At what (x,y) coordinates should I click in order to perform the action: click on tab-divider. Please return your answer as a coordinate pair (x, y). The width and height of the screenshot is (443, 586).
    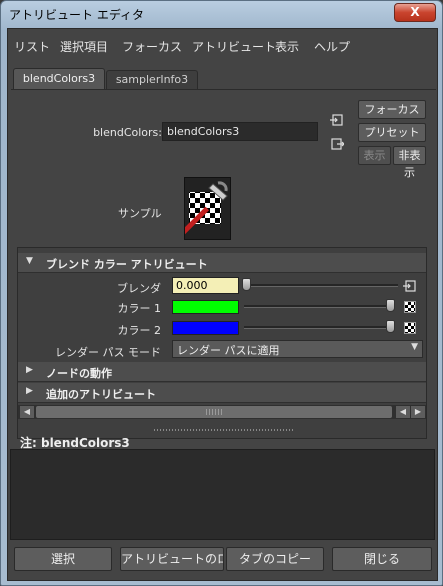
    Looking at the image, I should click on (223, 89).